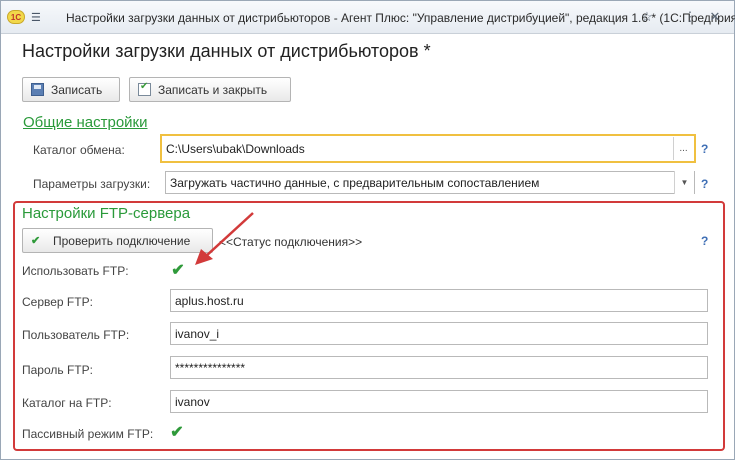 The width and height of the screenshot is (735, 460). I want to click on check-connection-label: Проверить подключение, so click(122, 240).